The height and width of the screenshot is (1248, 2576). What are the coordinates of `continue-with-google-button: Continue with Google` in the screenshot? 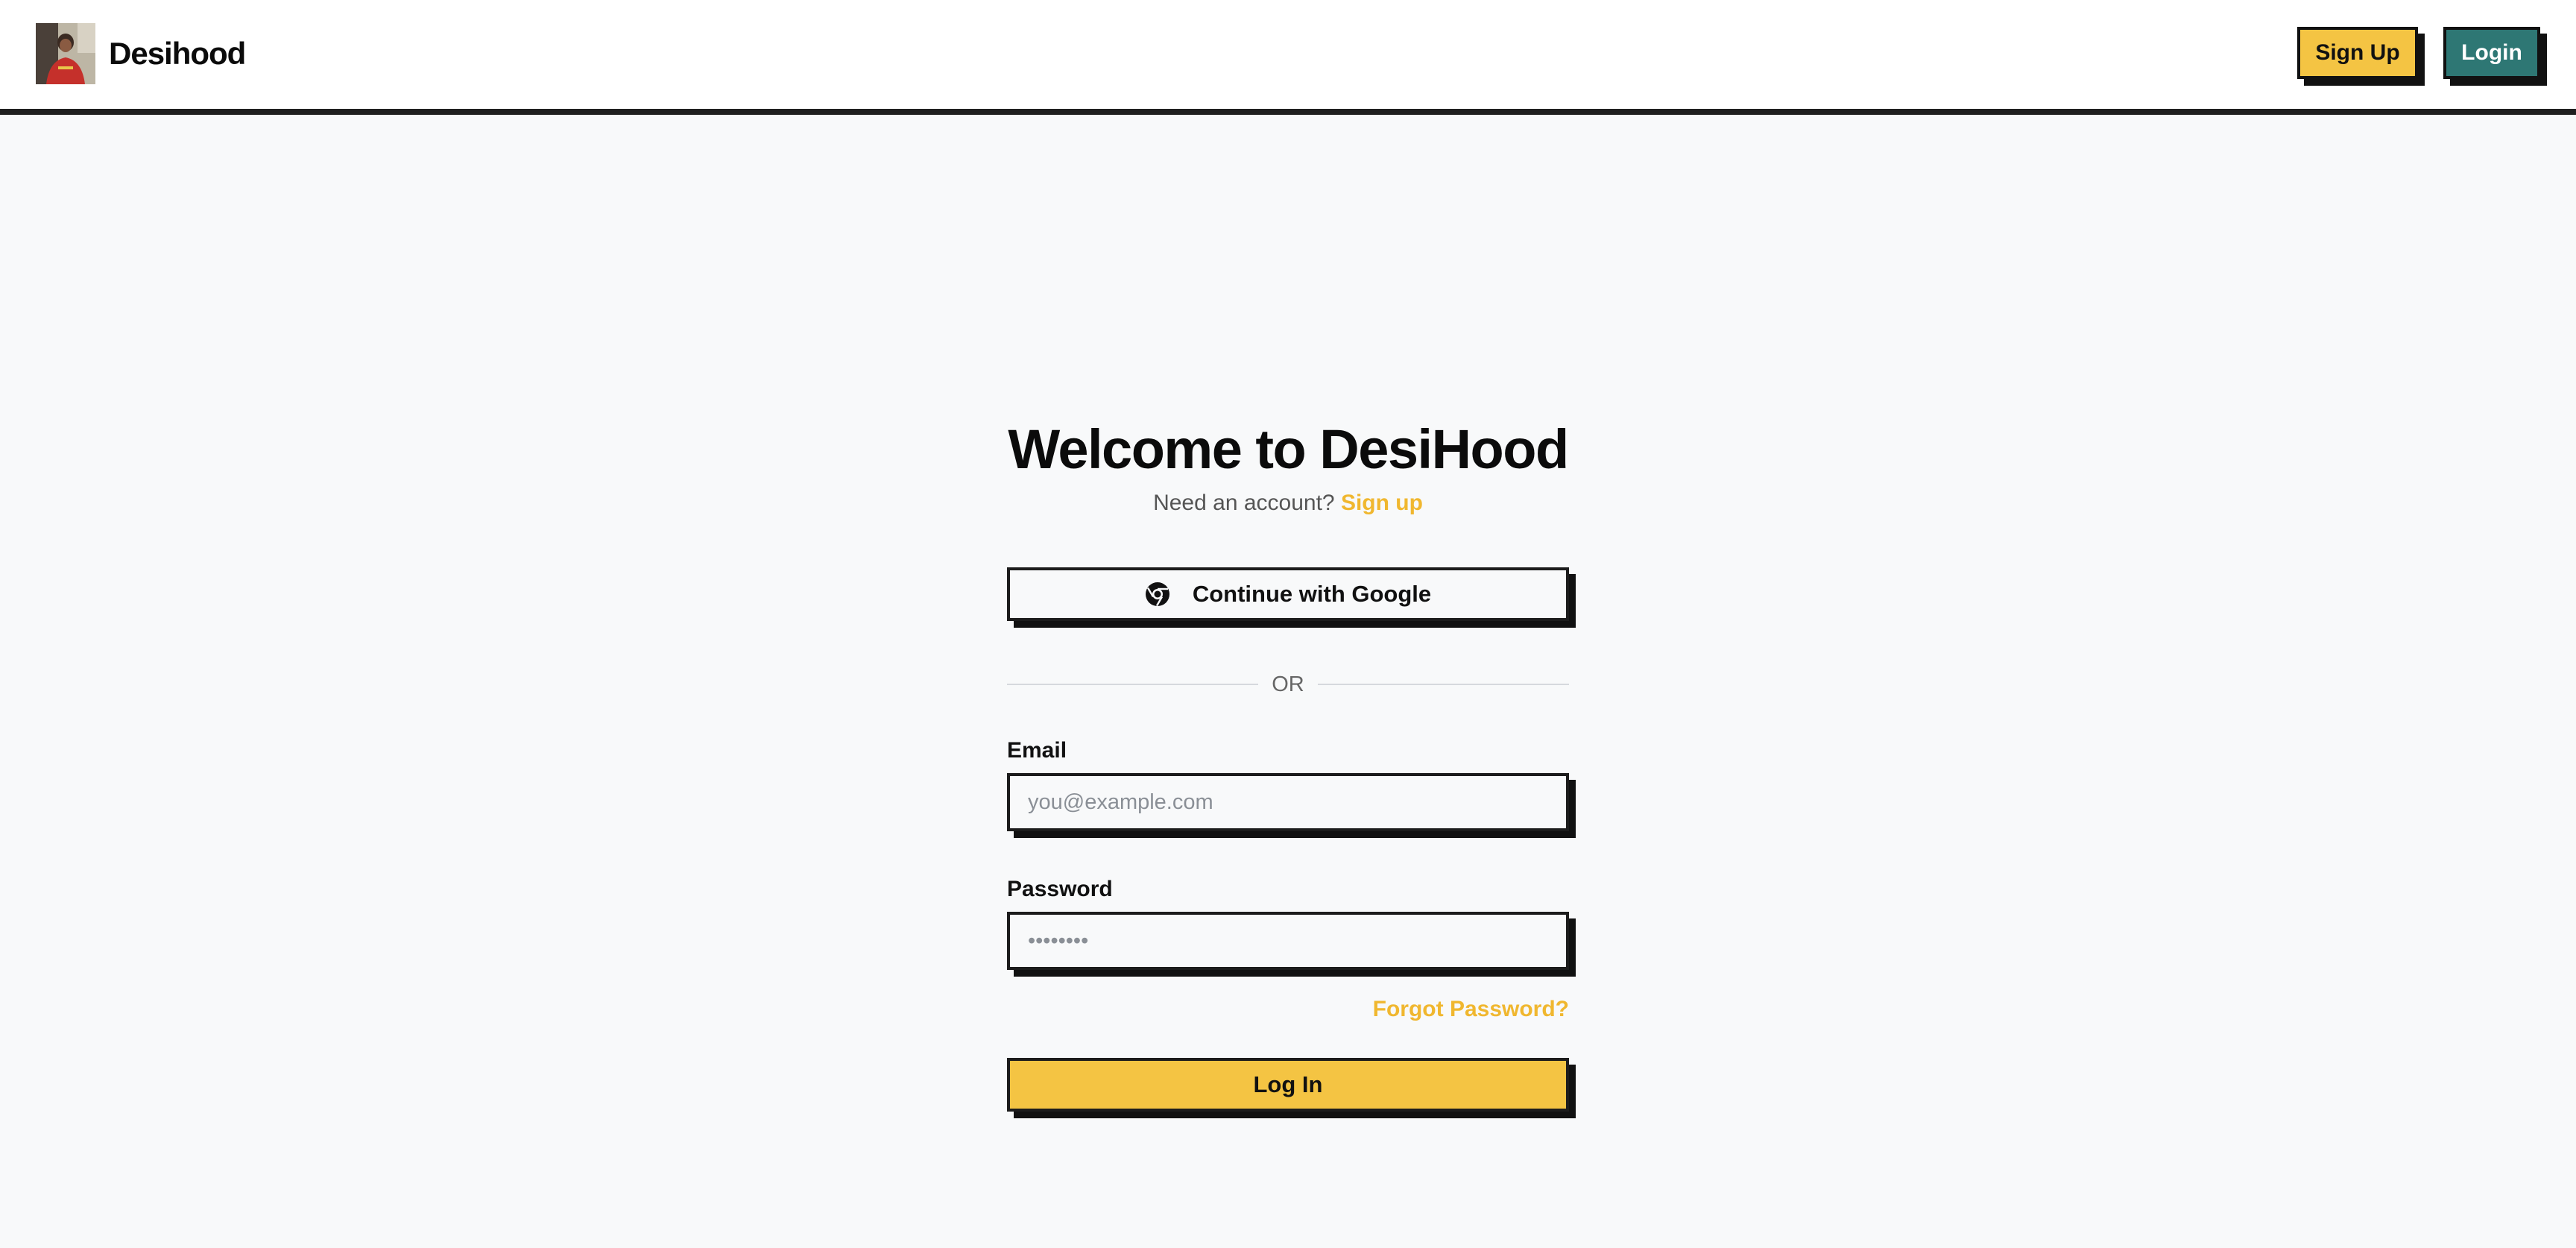 It's located at (1288, 594).